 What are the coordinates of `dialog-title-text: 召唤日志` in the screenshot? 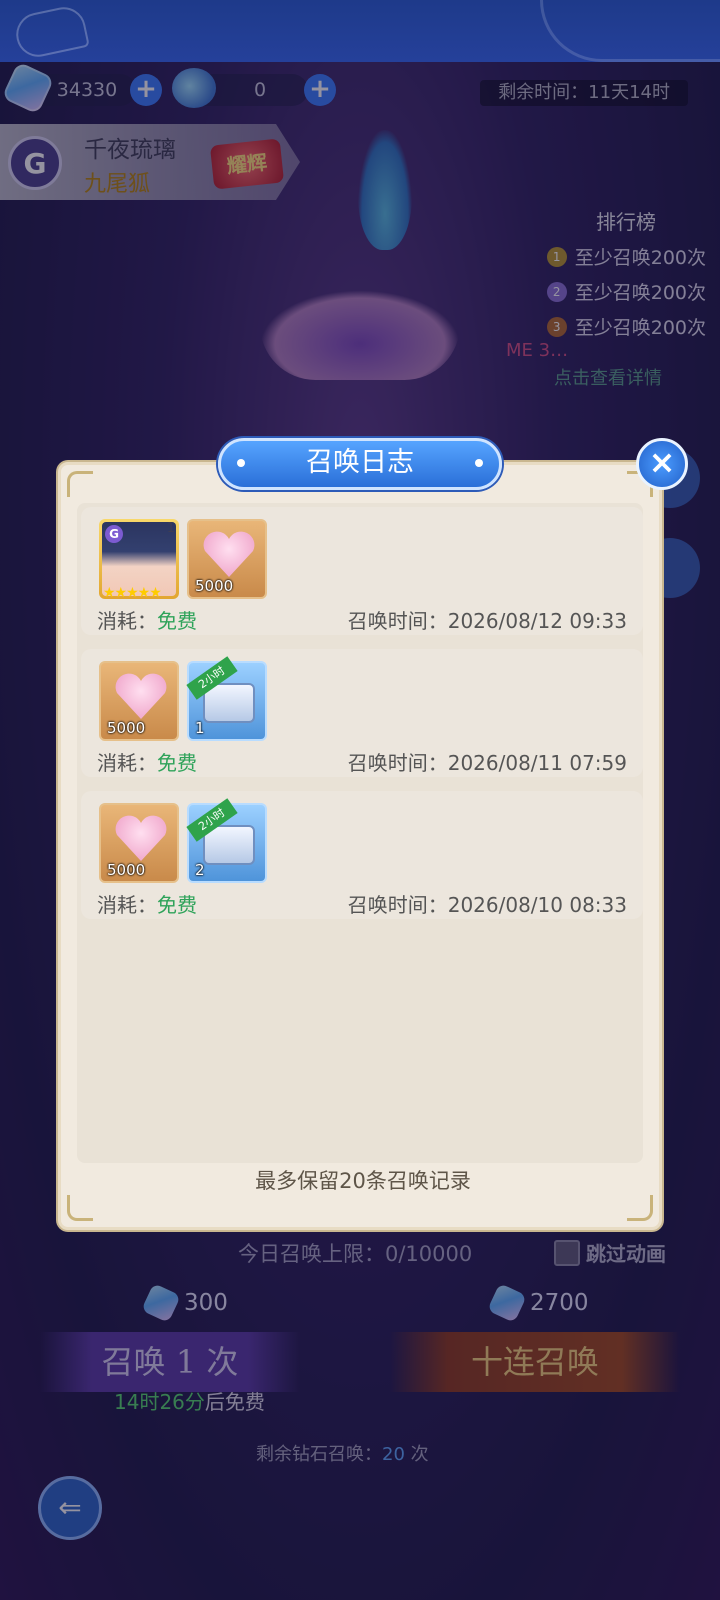 It's located at (360, 462).